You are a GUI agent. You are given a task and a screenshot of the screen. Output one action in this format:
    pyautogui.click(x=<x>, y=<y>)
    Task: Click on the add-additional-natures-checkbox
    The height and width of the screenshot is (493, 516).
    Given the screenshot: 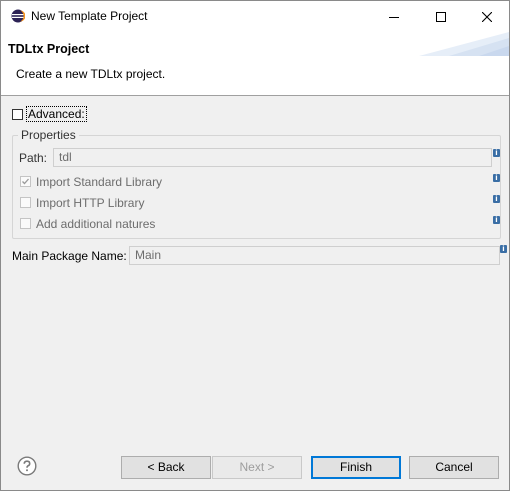 What is the action you would take?
    pyautogui.click(x=25, y=223)
    